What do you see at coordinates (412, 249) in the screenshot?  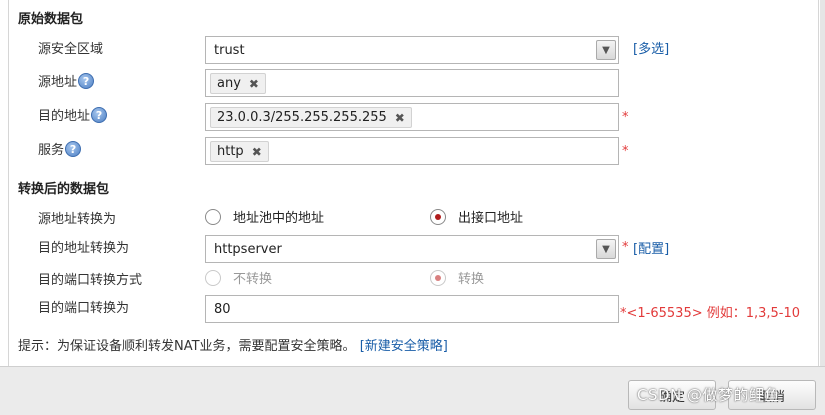 I see `dst-translate-select: httpserver ▼` at bounding box center [412, 249].